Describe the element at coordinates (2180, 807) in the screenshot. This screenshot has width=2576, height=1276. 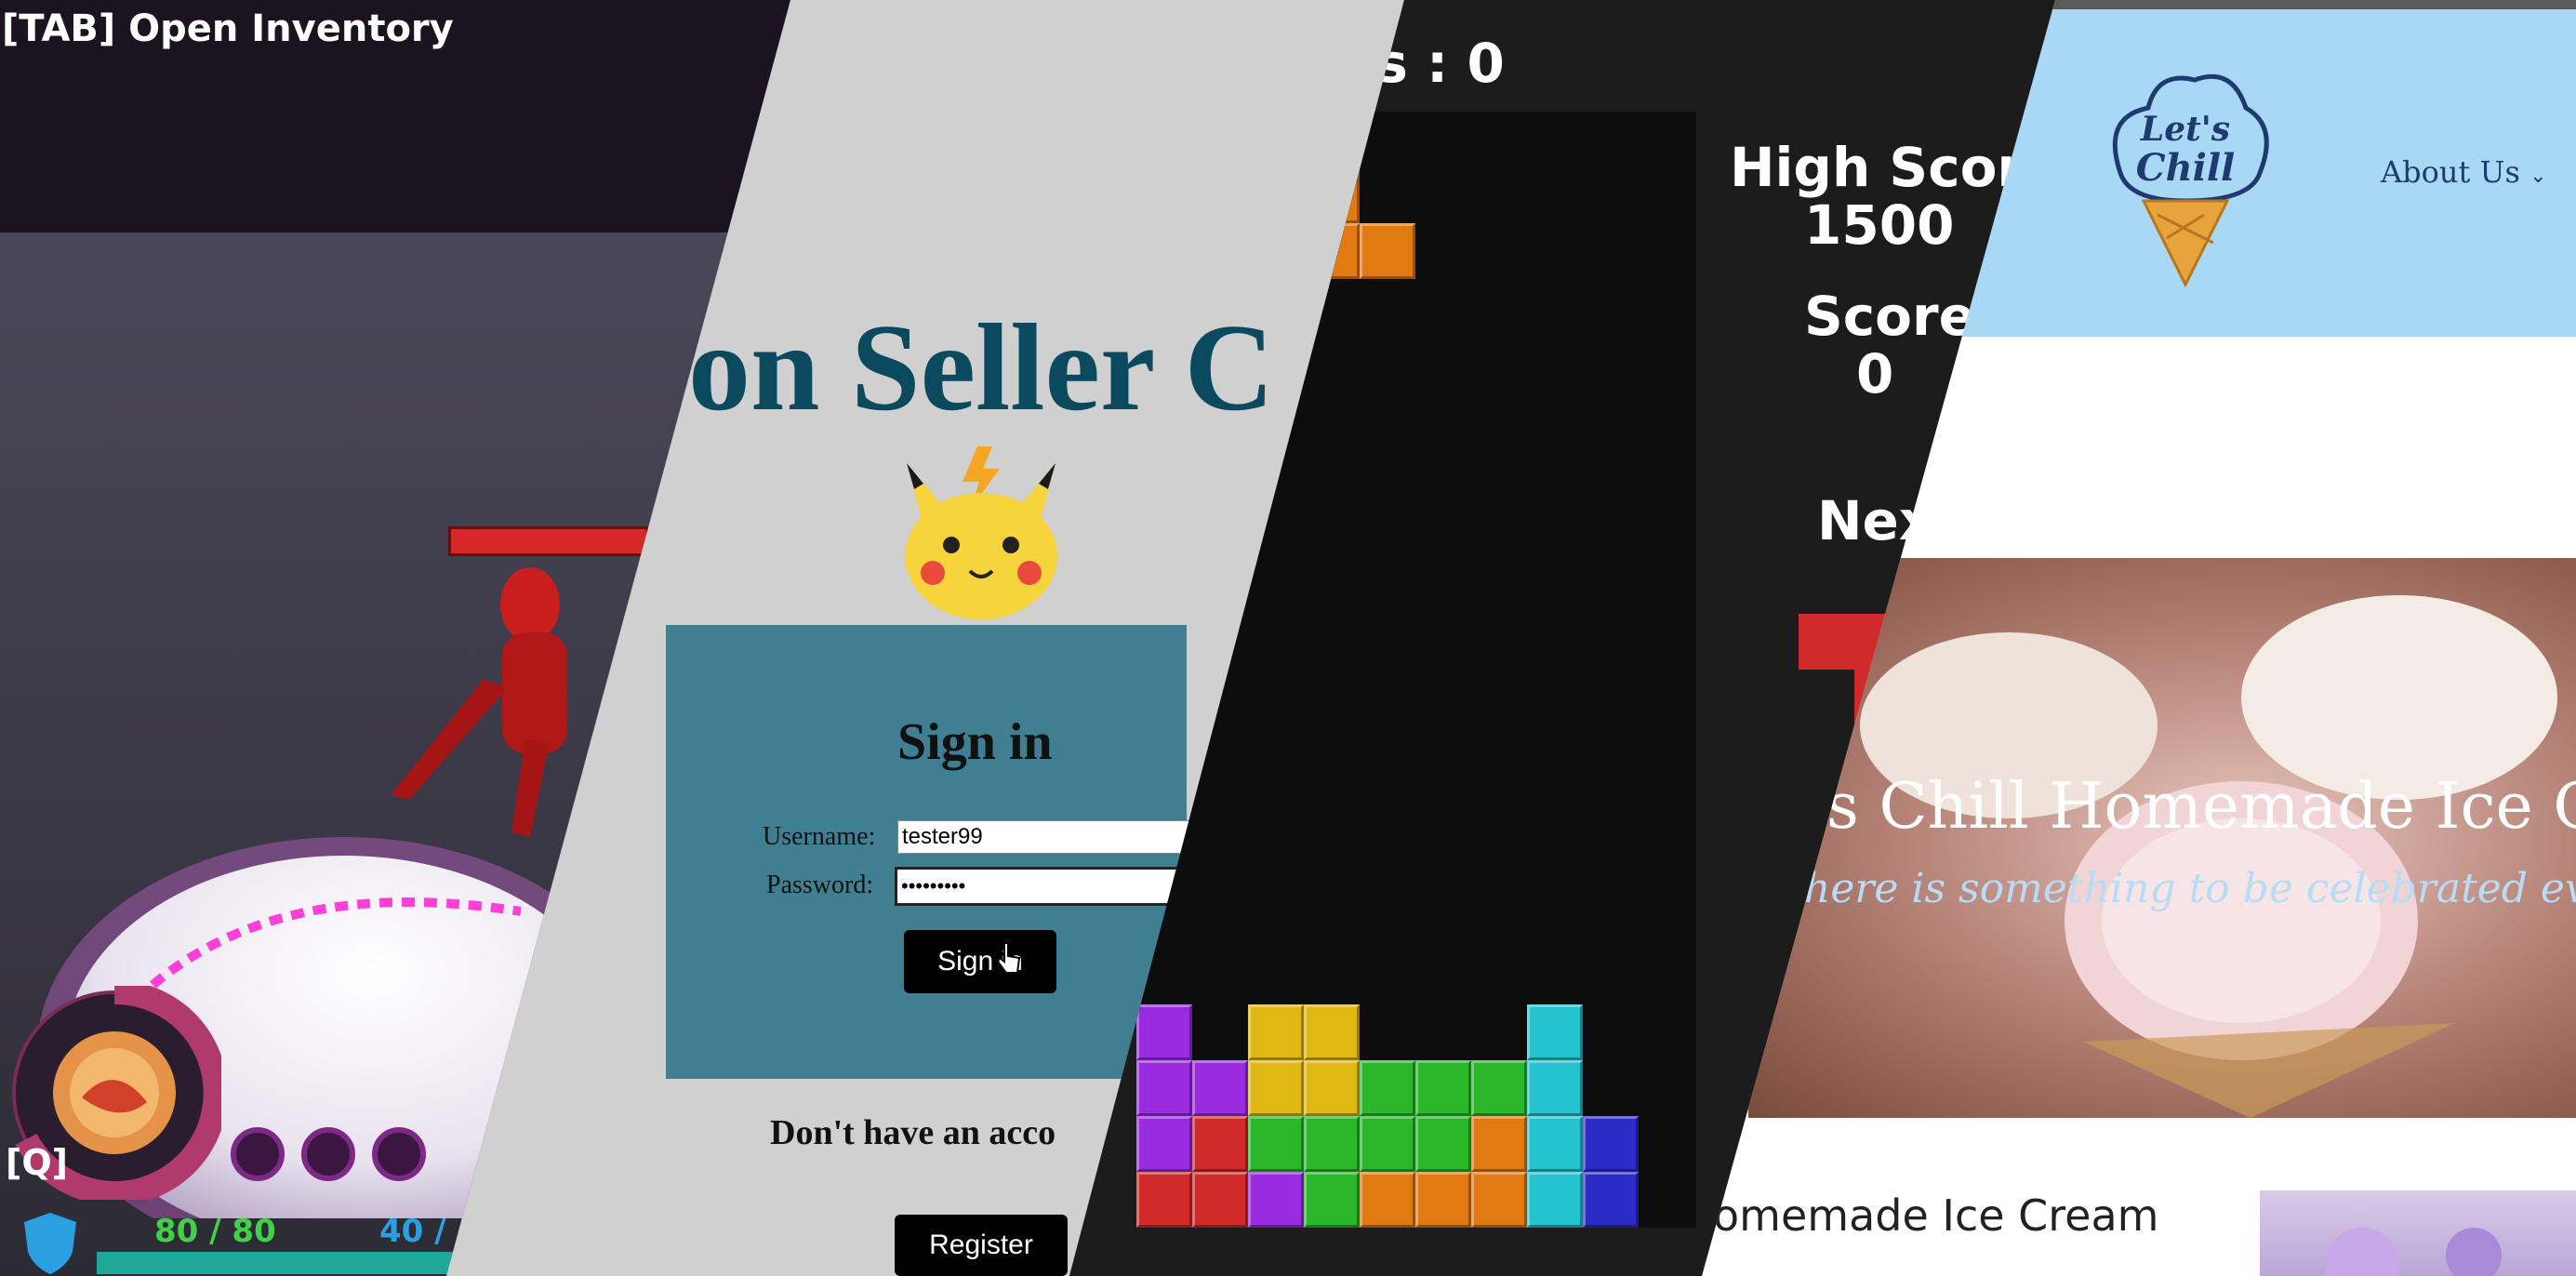
I see `hero-title: t's Chill Homemade Ice C` at that location.